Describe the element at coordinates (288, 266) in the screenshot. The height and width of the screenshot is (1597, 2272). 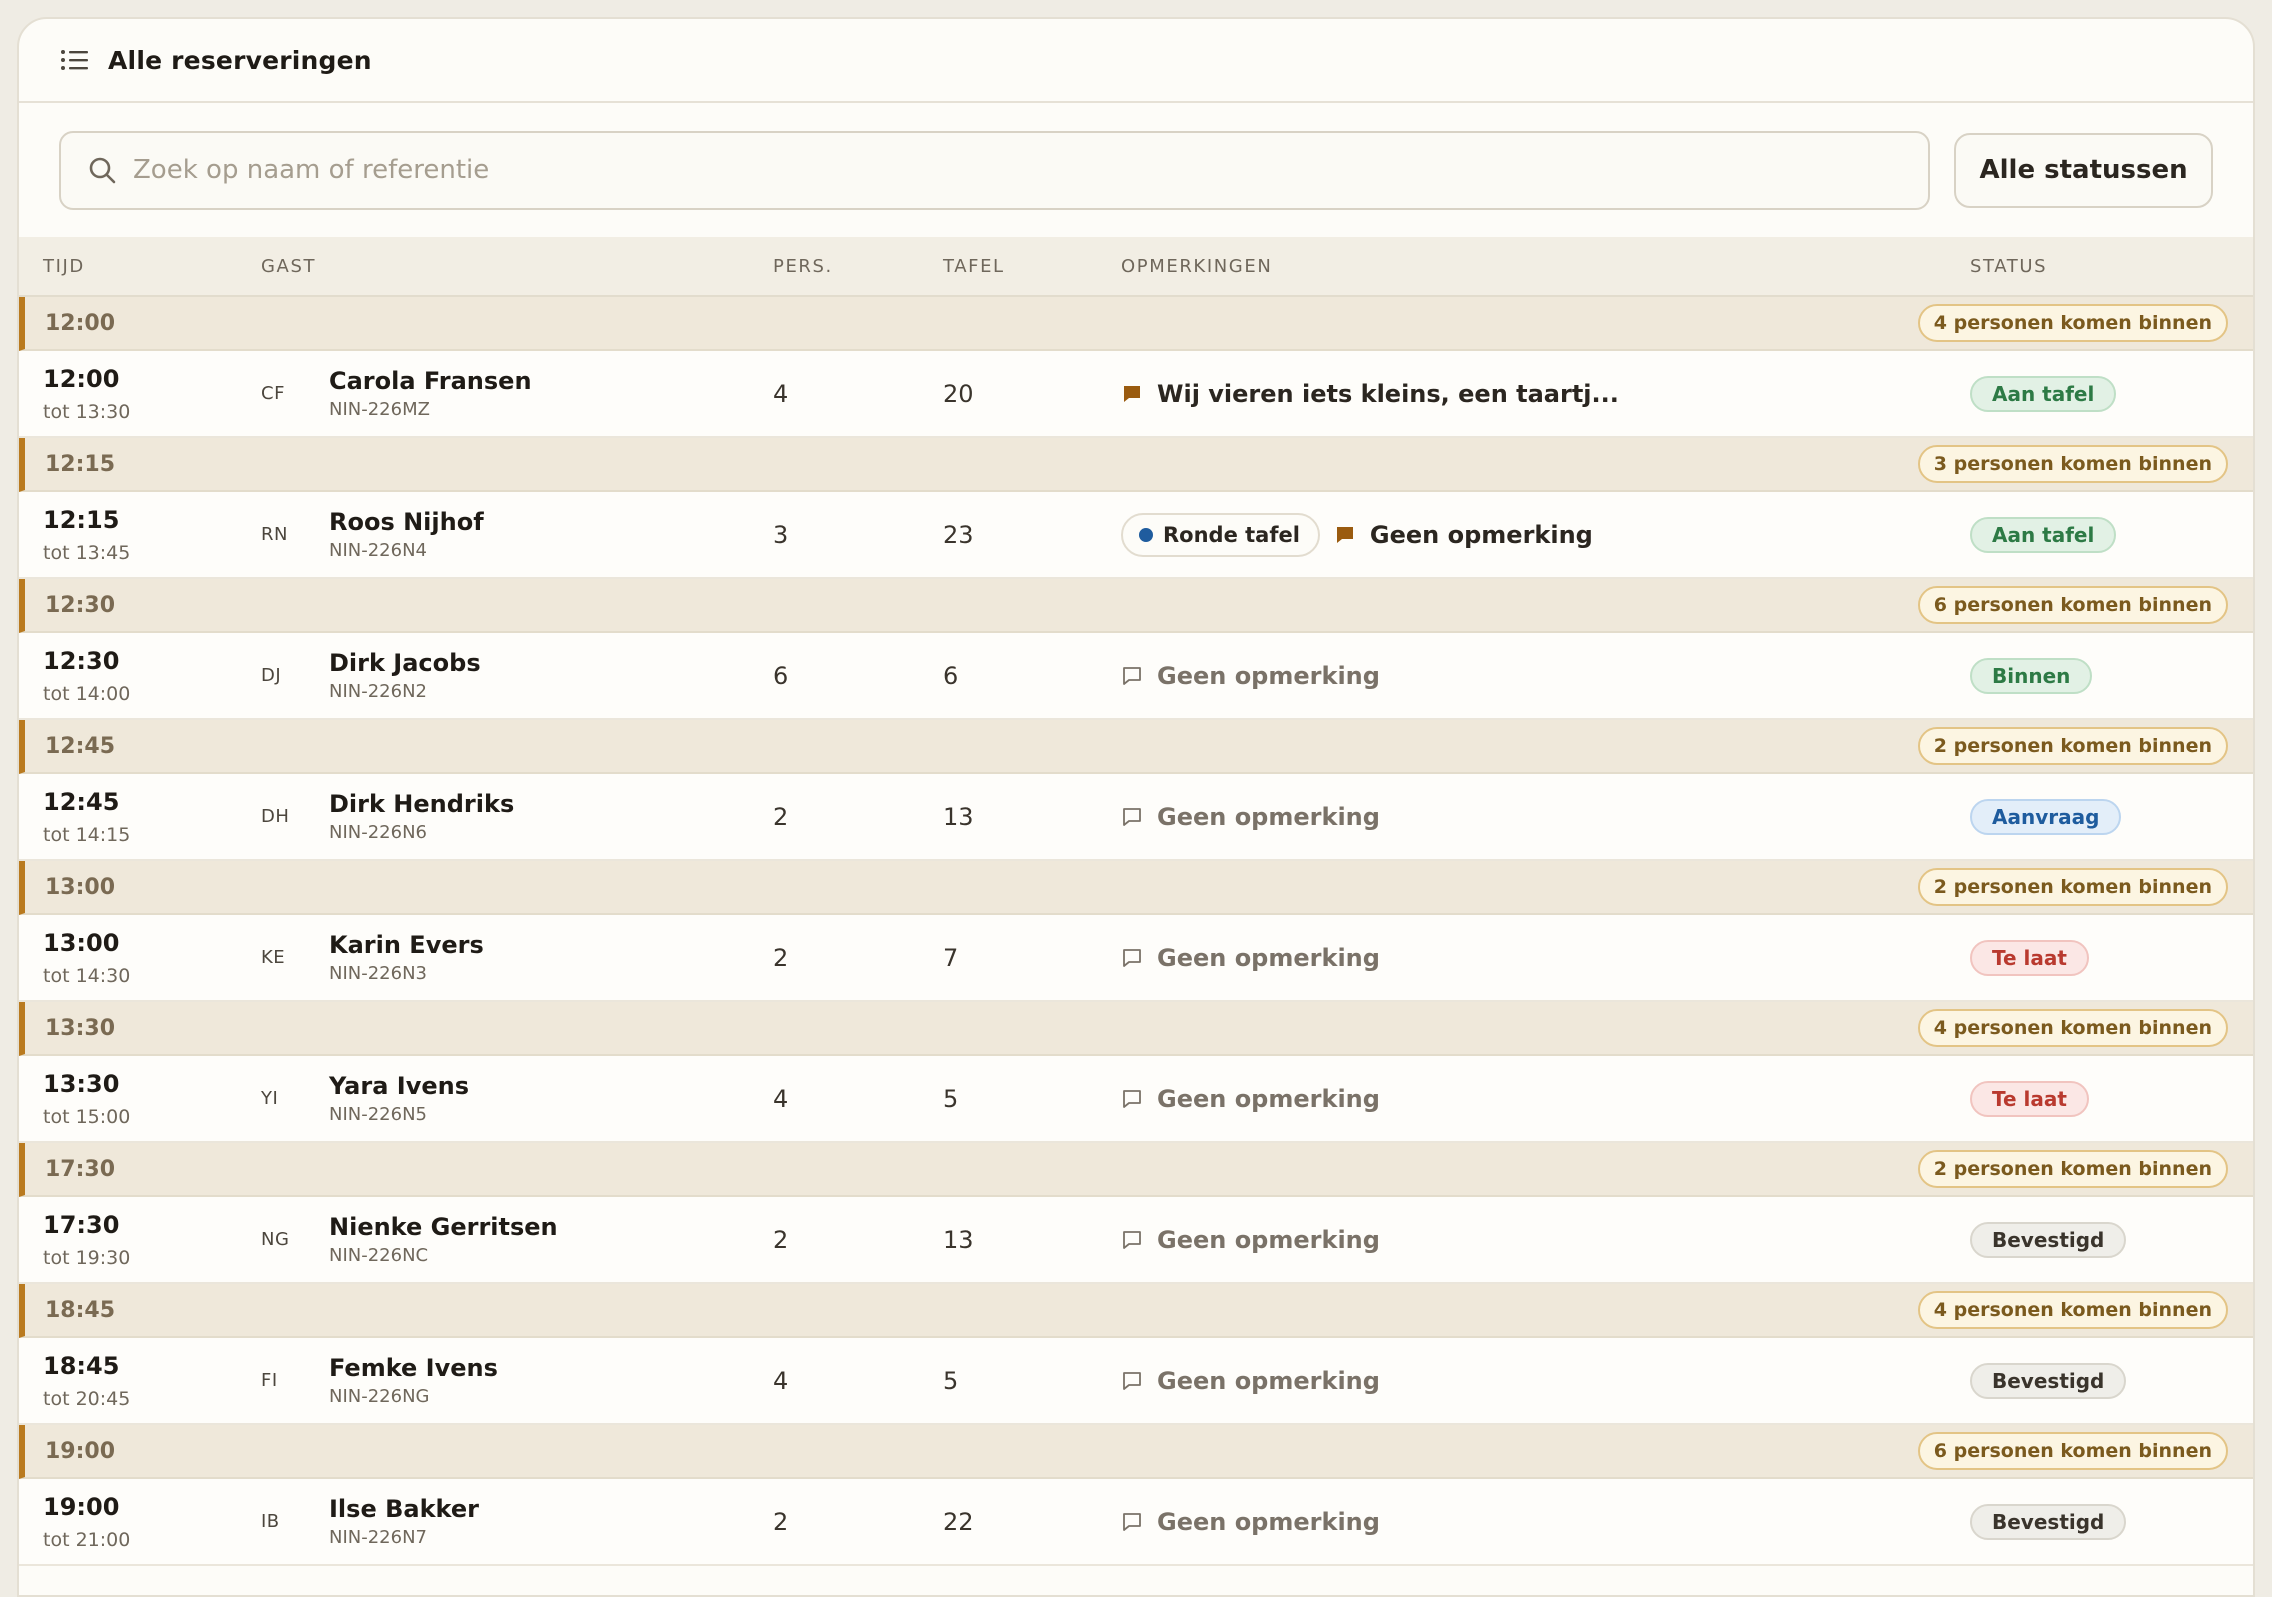
I see `column-header-guest: GAST` at that location.